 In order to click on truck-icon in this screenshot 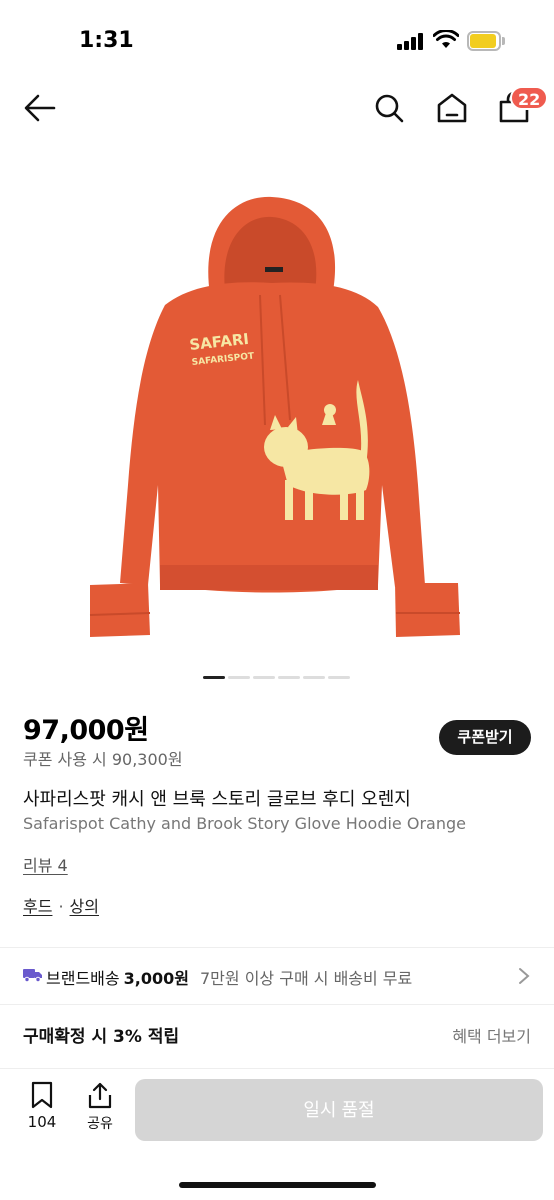, I will do `click(32, 975)`.